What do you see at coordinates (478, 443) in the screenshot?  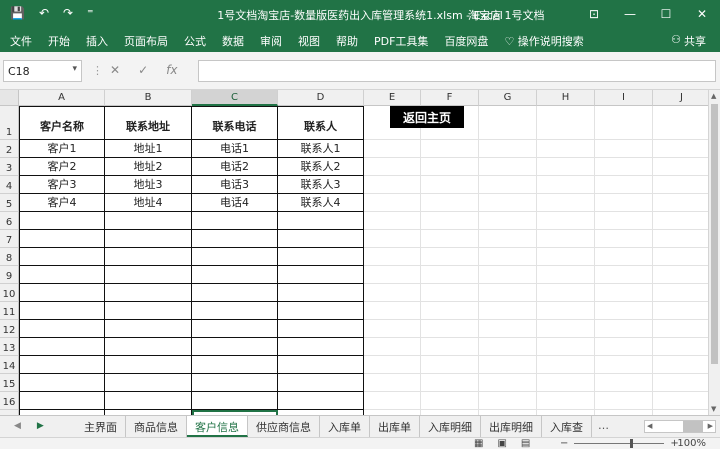 I see `normal-view-icon: ▦` at bounding box center [478, 443].